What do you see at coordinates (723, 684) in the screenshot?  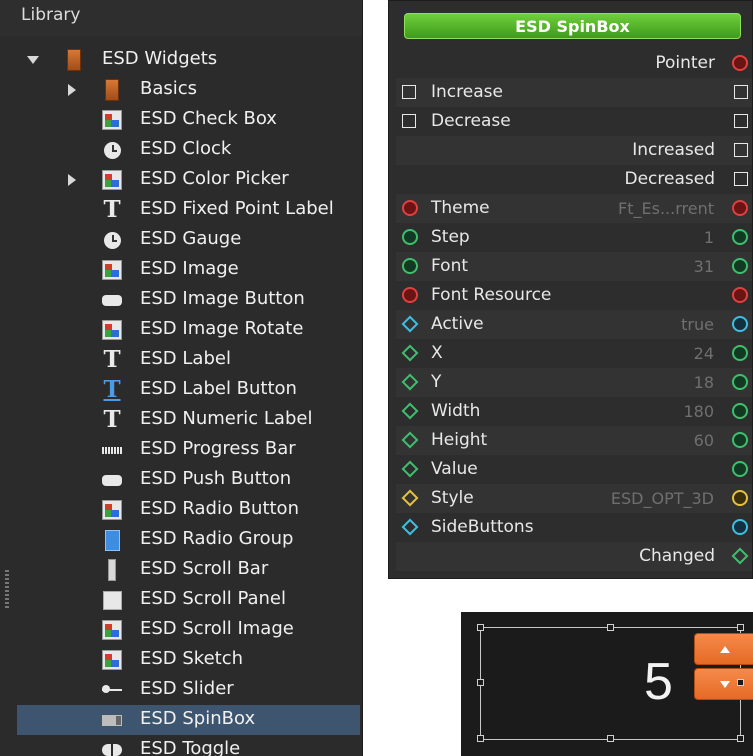 I see `spin-down-button` at bounding box center [723, 684].